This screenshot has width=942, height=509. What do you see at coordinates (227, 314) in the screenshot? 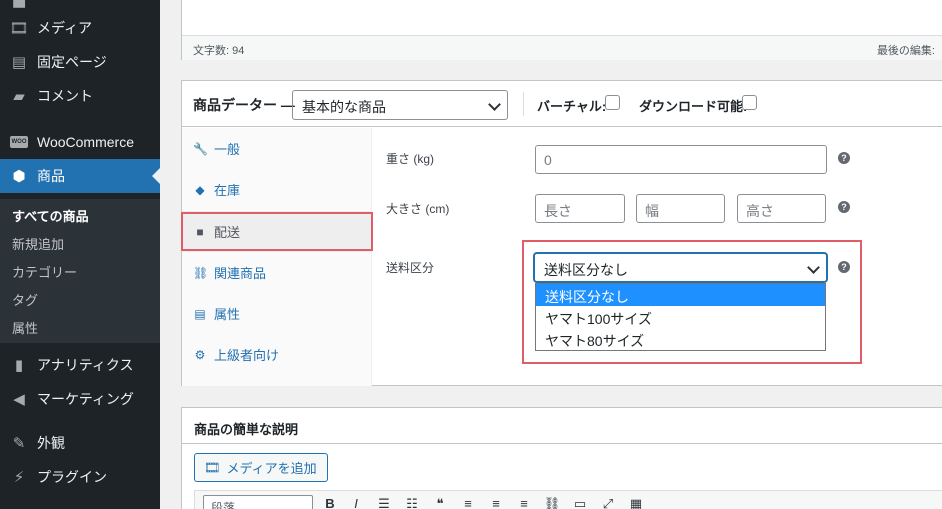
I see `tab-label: 属性` at bounding box center [227, 314].